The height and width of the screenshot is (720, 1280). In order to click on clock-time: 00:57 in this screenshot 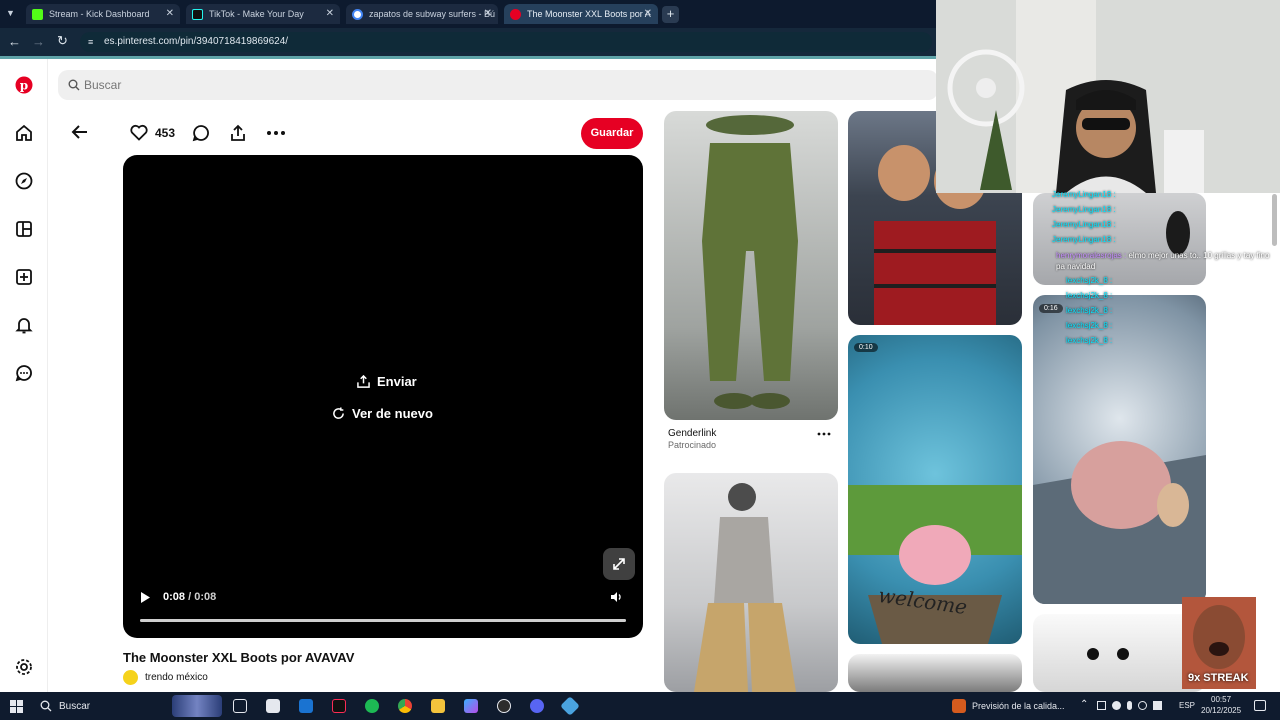, I will do `click(1221, 699)`.